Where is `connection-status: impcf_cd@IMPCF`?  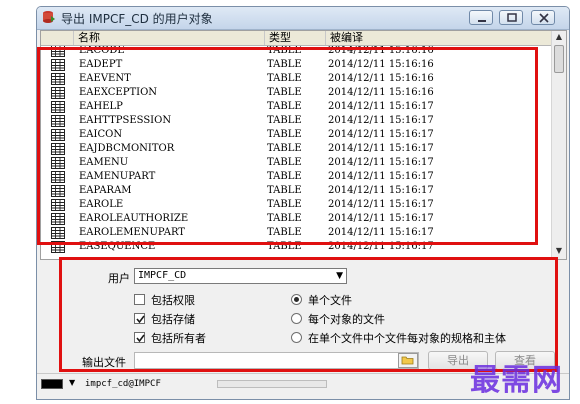
connection-status: impcf_cd@IMPCF is located at coordinates (123, 384).